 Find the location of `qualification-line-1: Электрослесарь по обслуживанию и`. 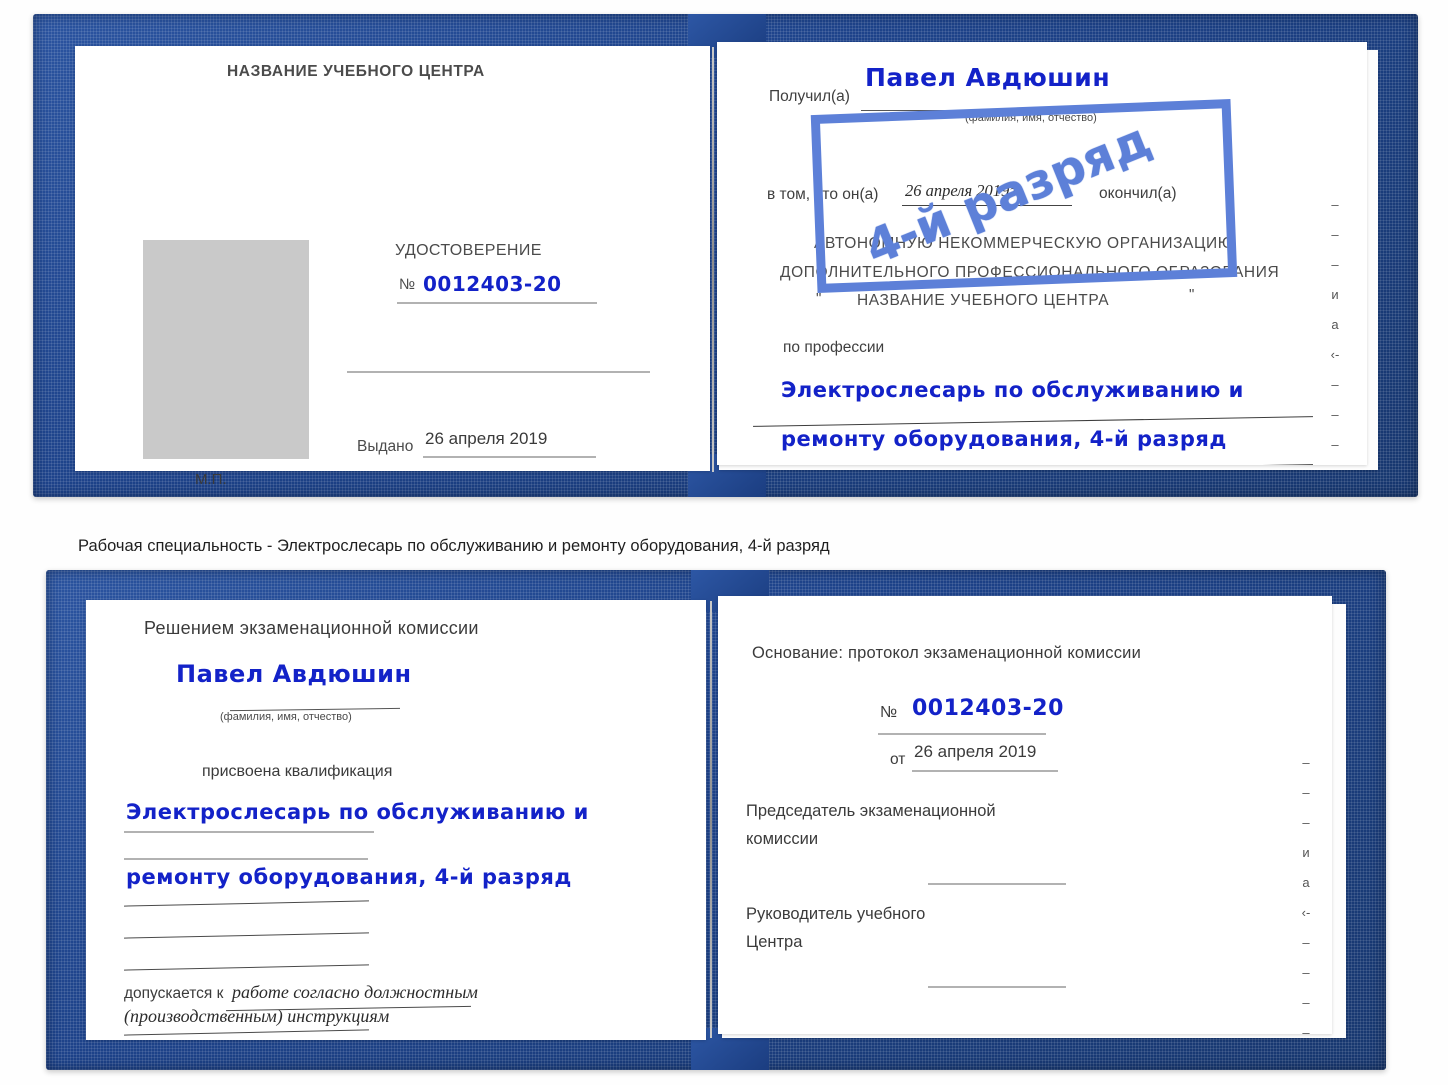

qualification-line-1: Электрослесарь по обслуживанию и is located at coordinates (357, 812).